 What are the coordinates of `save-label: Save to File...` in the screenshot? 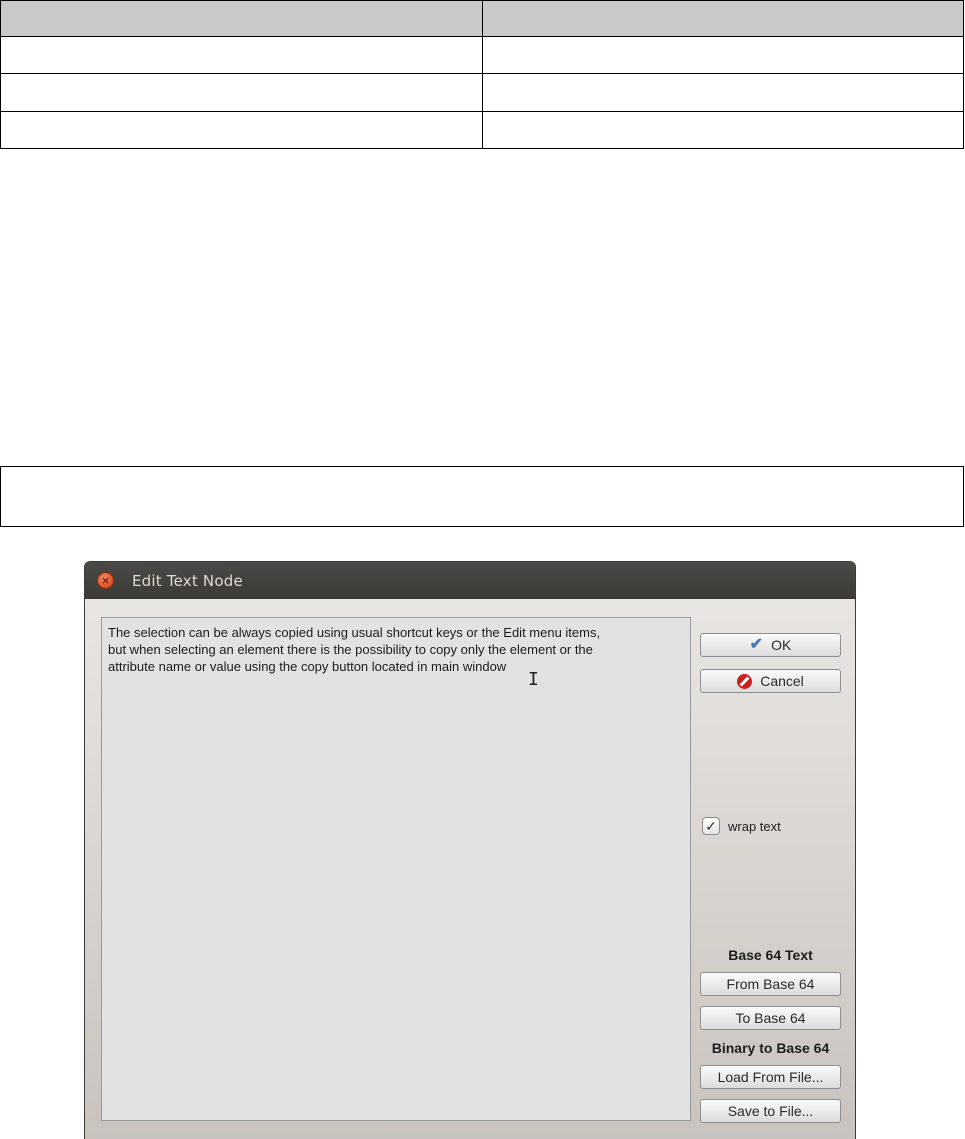 It's located at (770, 1111).